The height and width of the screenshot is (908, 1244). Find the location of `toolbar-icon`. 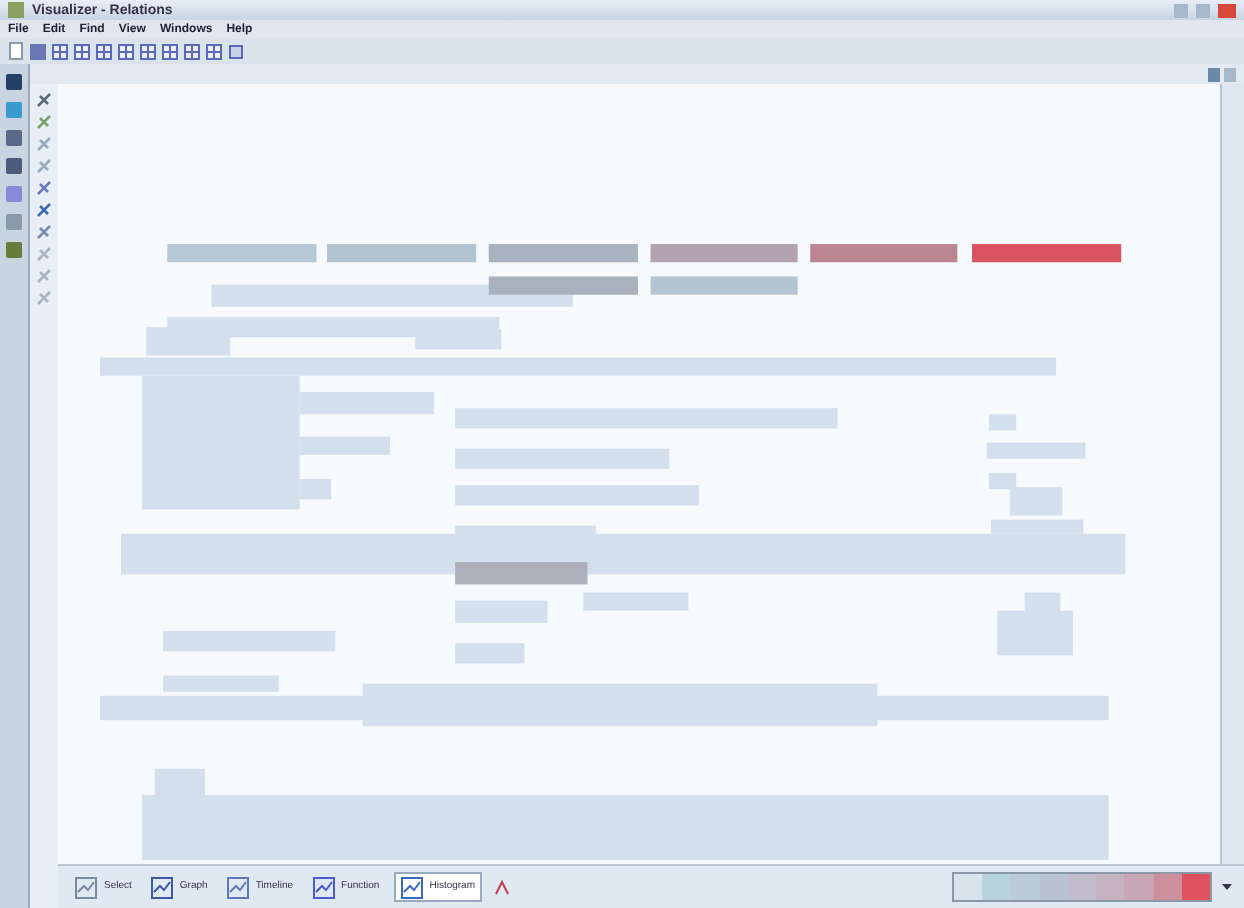

toolbar-icon is located at coordinates (38, 51).